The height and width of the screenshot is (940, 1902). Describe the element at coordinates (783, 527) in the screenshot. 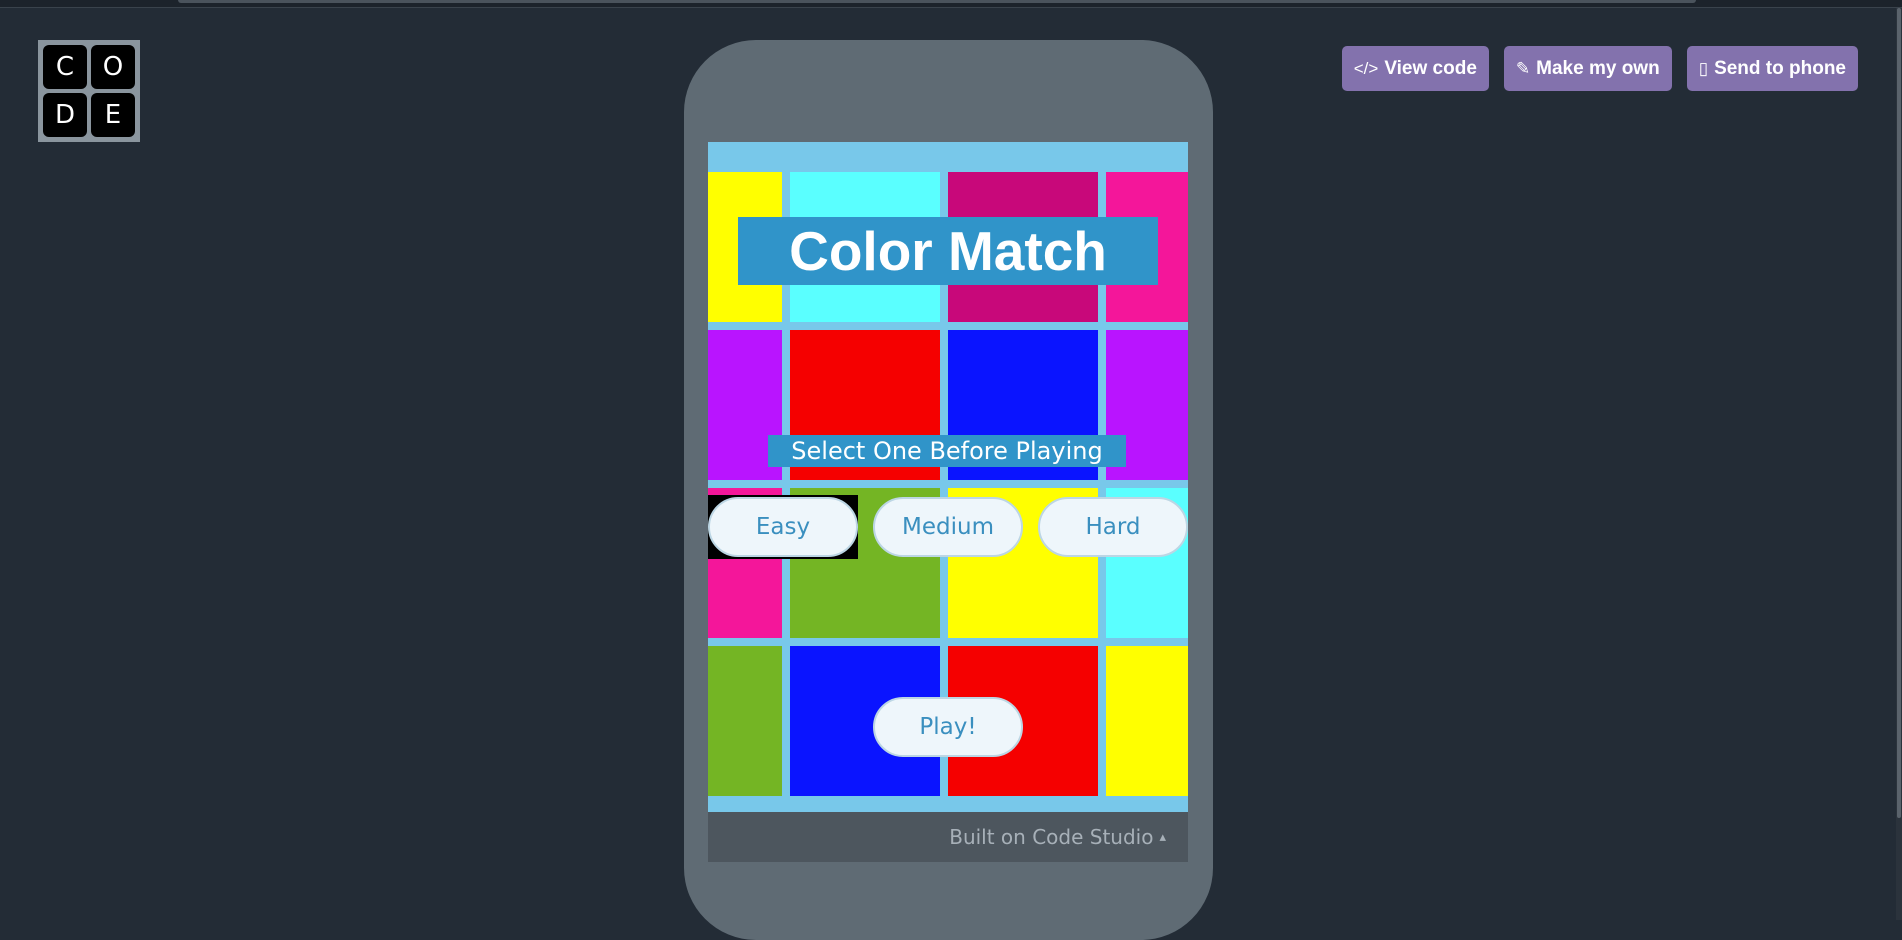

I see `easy-button: Easy` at that location.